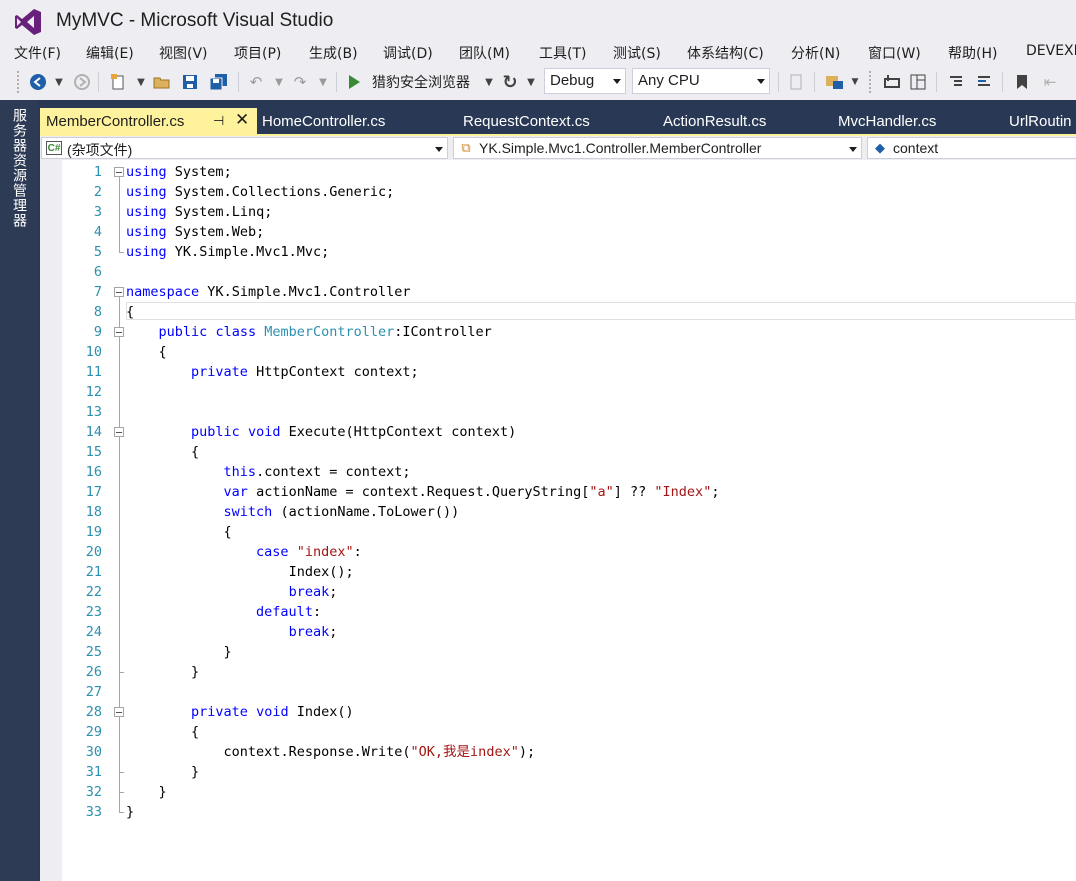 The image size is (1076, 881). What do you see at coordinates (190, 82) in the screenshot?
I see `save-icon` at bounding box center [190, 82].